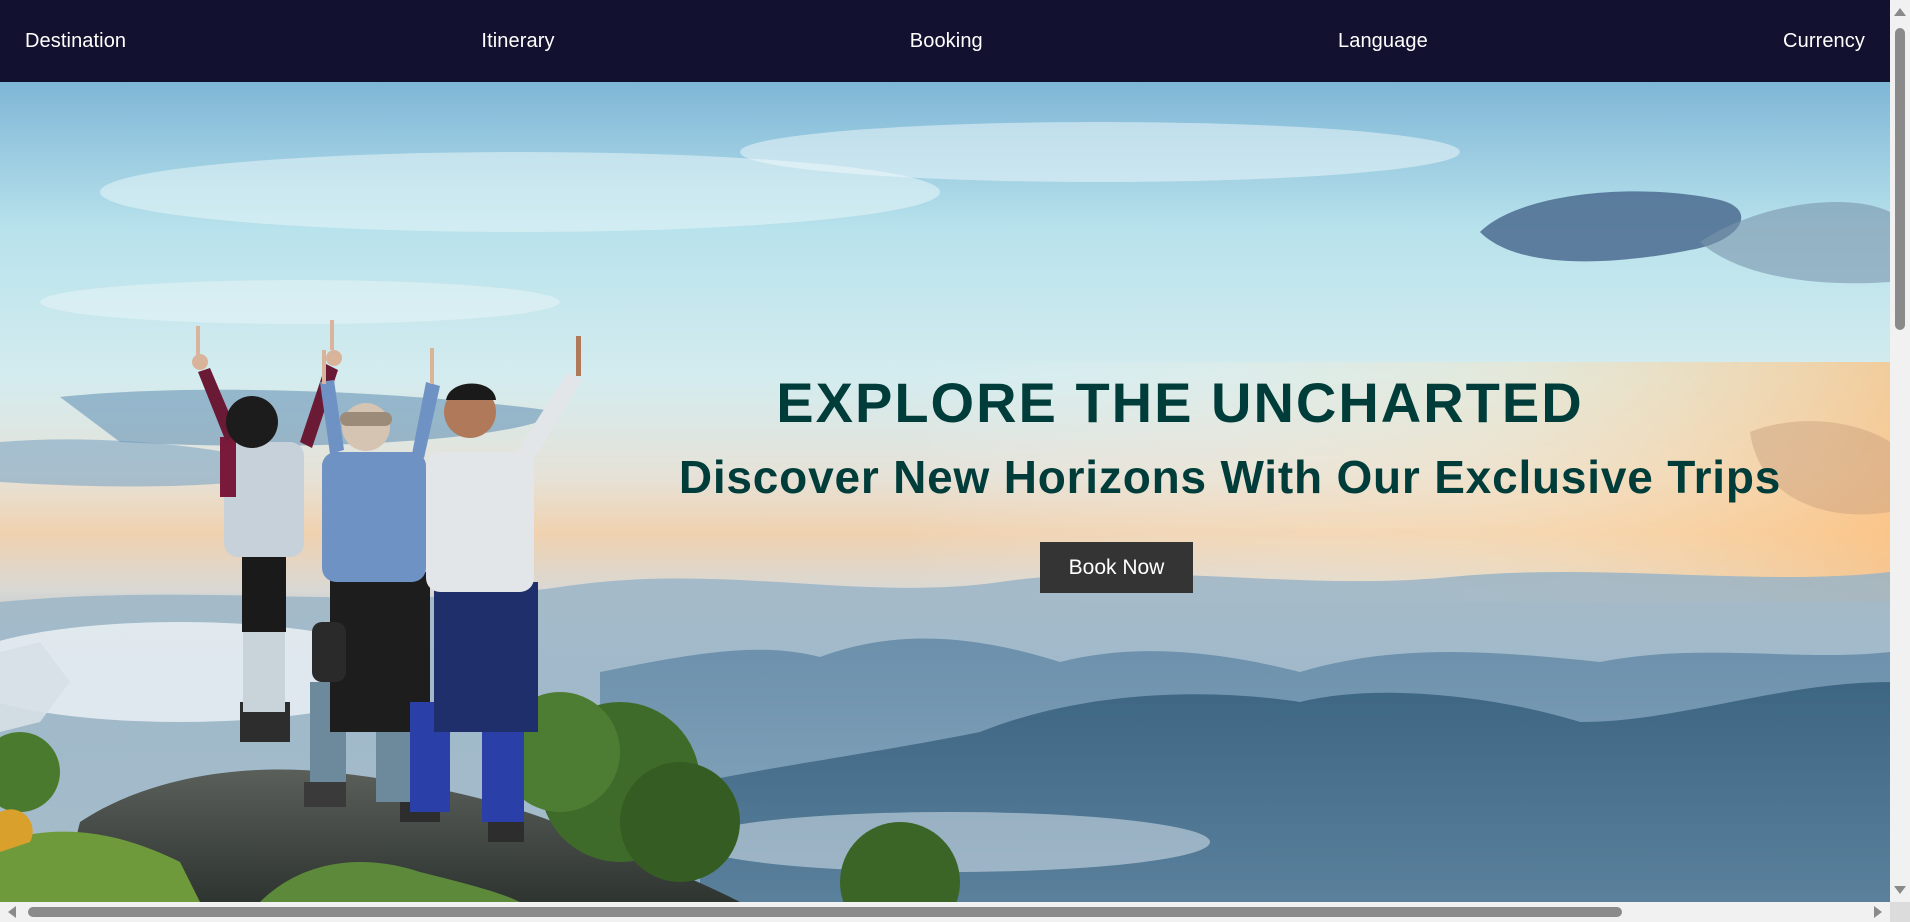  I want to click on scroll-left-arrow-icon, so click(12, 912).